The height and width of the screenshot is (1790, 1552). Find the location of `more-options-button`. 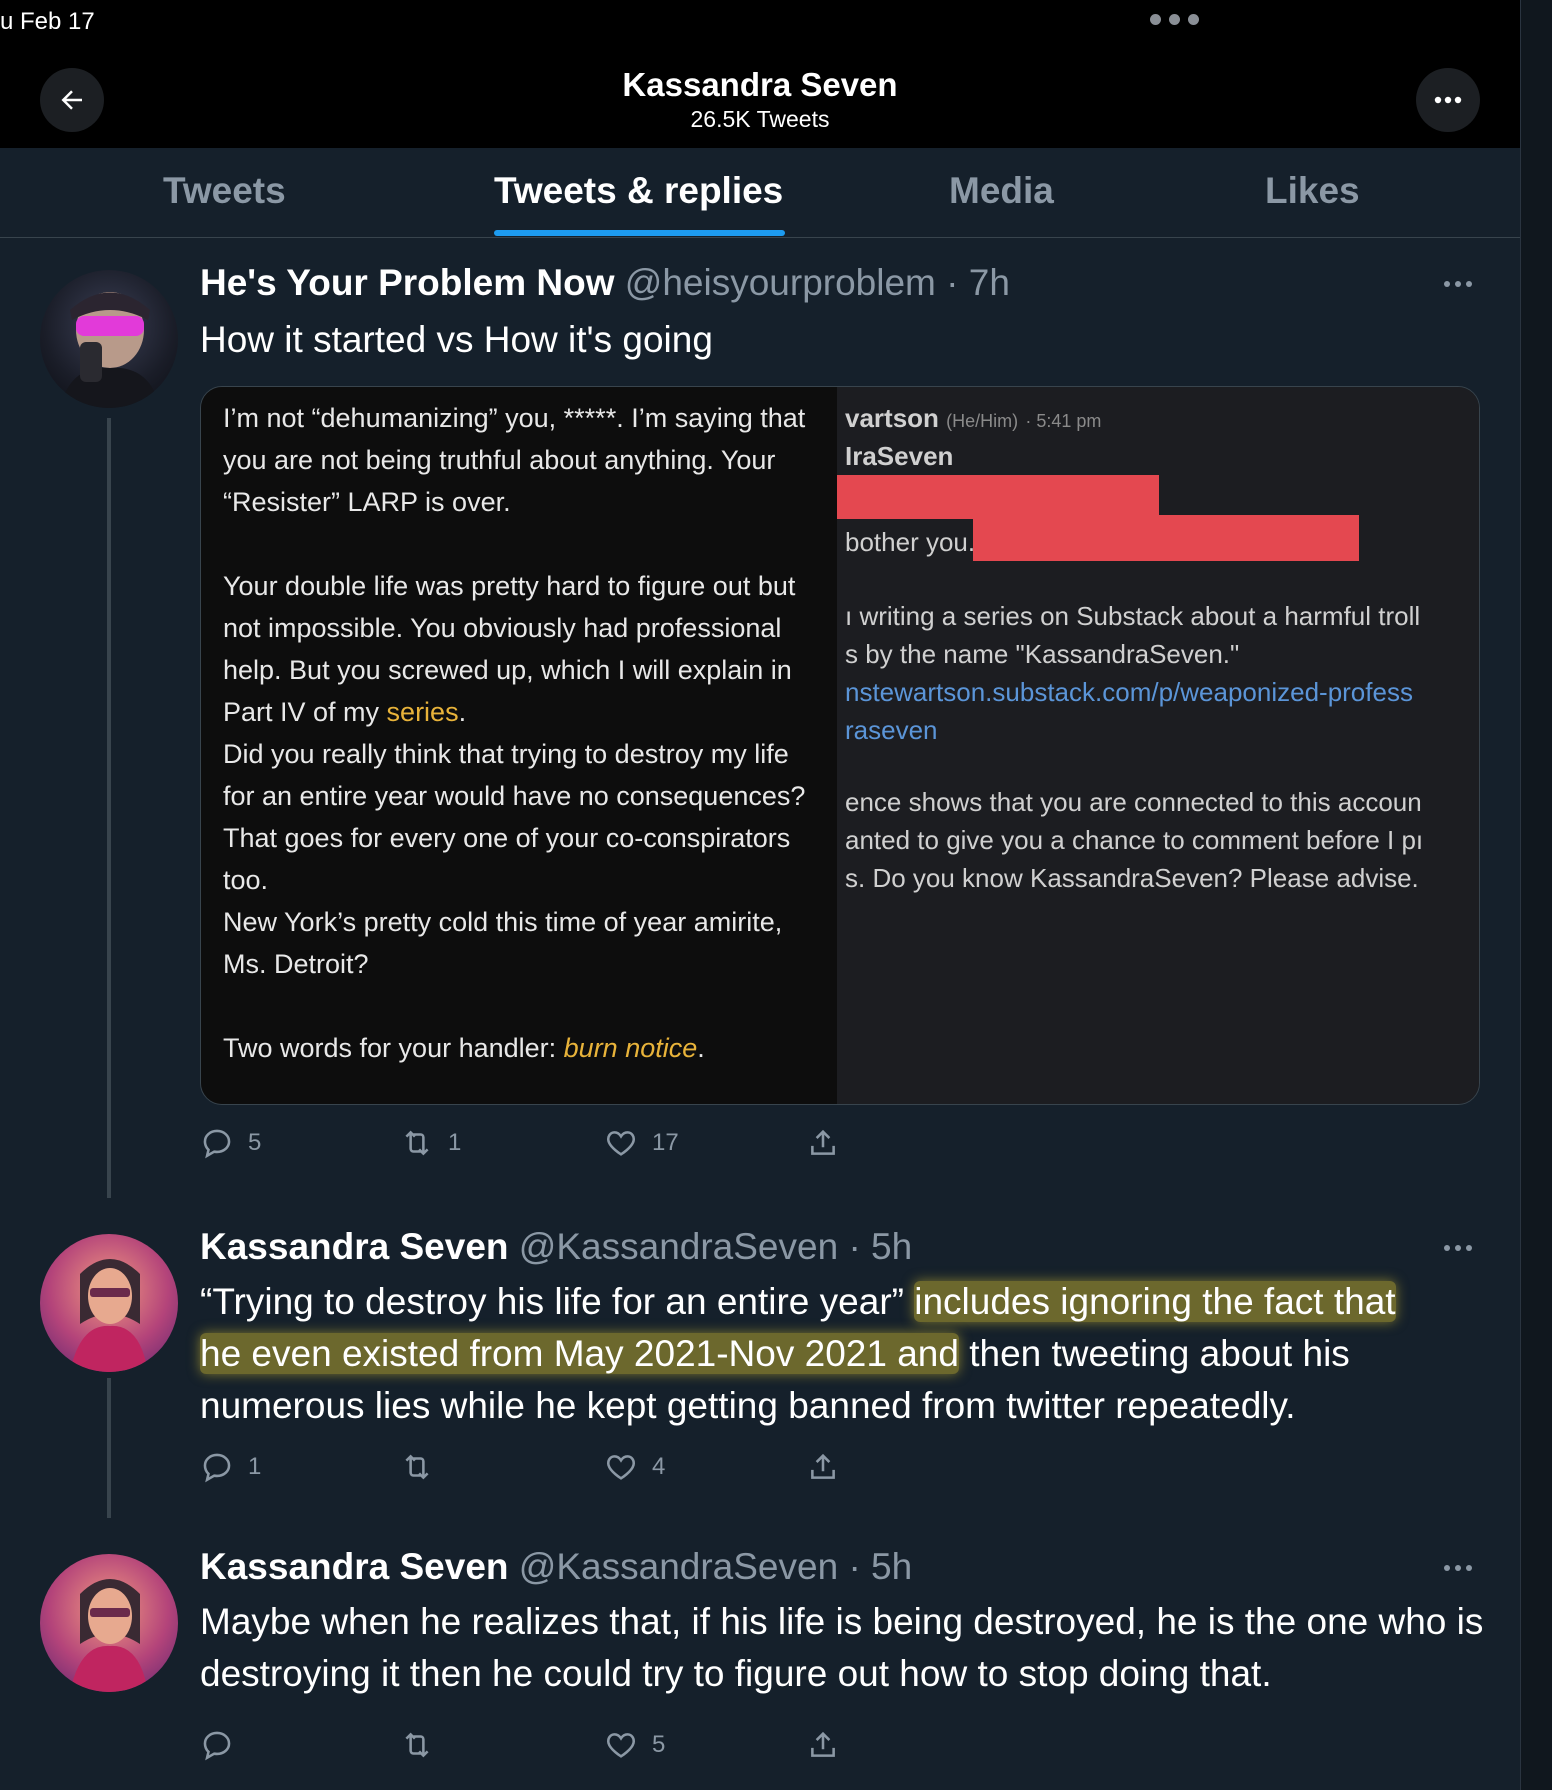

more-options-button is located at coordinates (1448, 100).